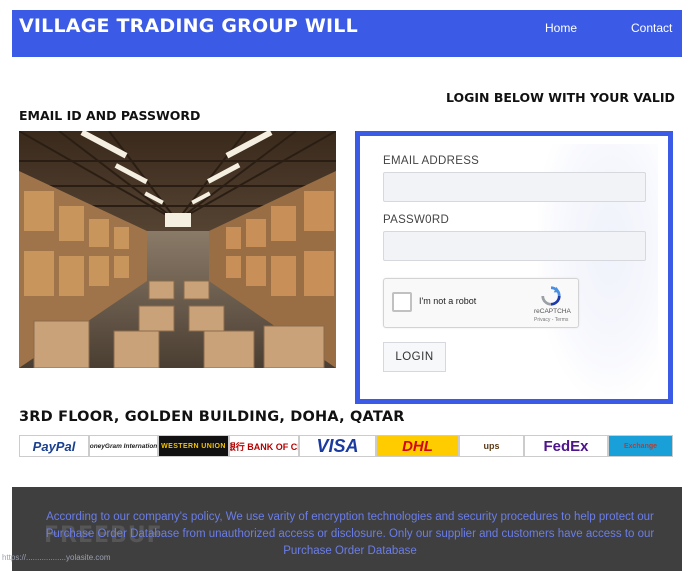 The width and height of the screenshot is (690, 571). I want to click on footer-url: https://..................yolasite.com, so click(56, 557).